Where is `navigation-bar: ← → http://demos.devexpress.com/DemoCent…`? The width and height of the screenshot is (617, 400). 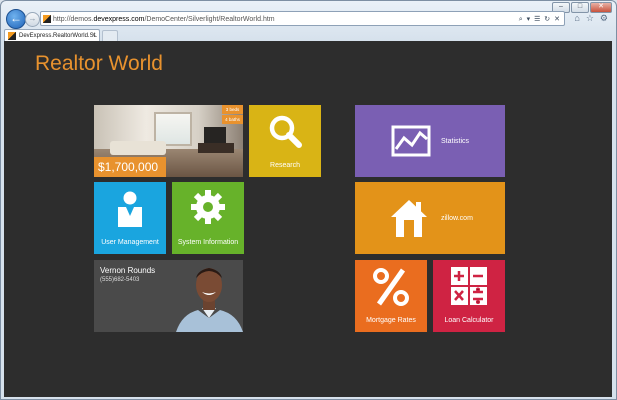 navigation-bar: ← → http://demos.devexpress.com/DemoCent… is located at coordinates (308, 19).